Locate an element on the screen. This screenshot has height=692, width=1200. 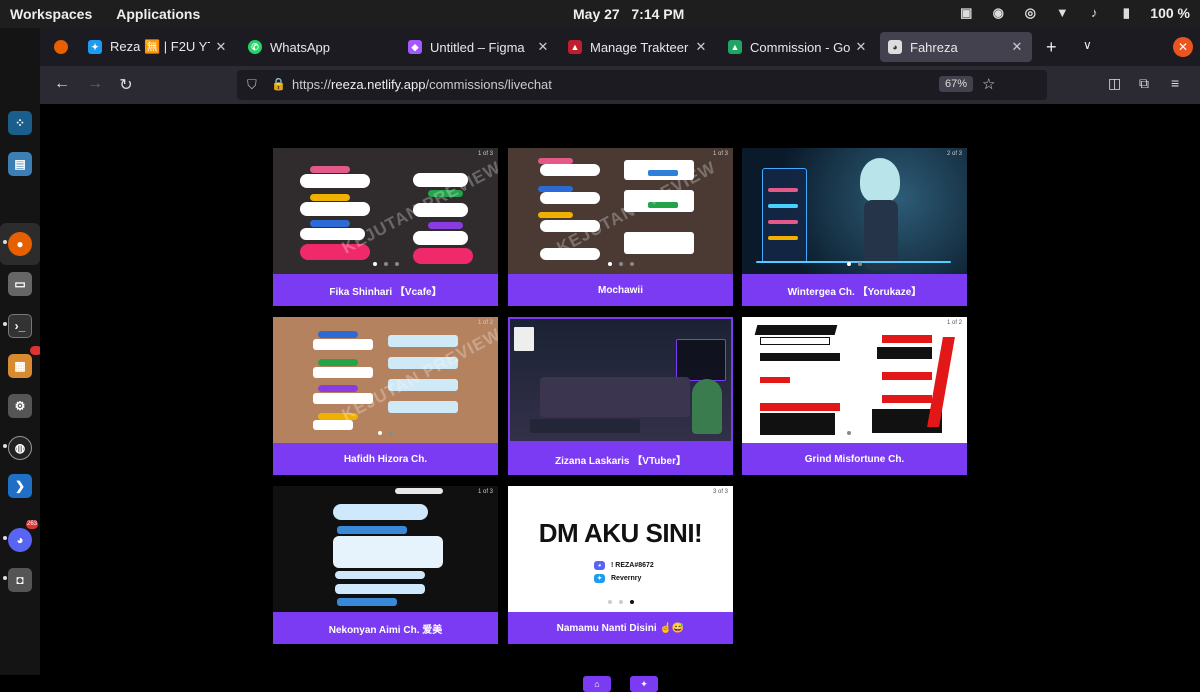
card-title: Namamu Nanti Disini ☝😅 is located at coordinates (620, 628).